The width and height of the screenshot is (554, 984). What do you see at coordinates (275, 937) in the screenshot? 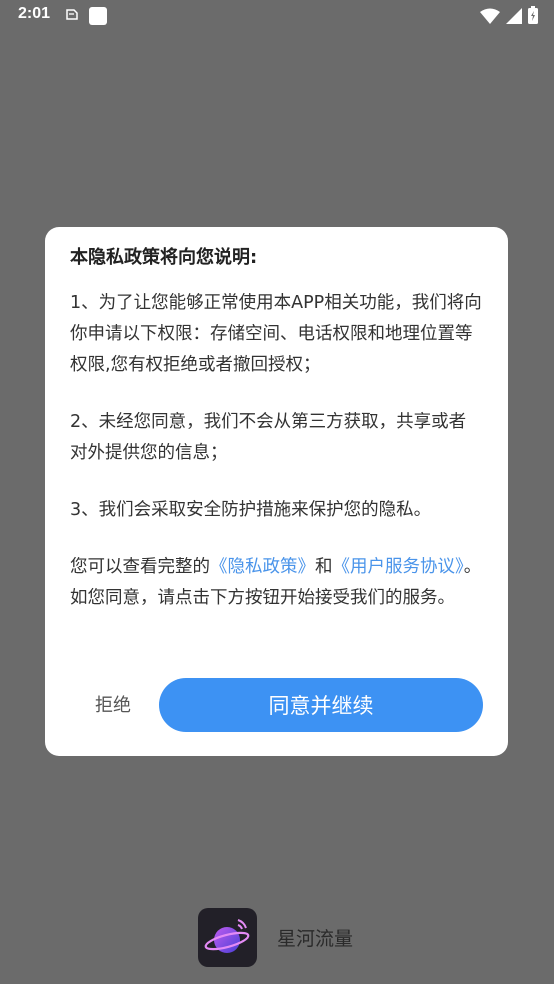
I see `app-branding: 星河流量` at bounding box center [275, 937].